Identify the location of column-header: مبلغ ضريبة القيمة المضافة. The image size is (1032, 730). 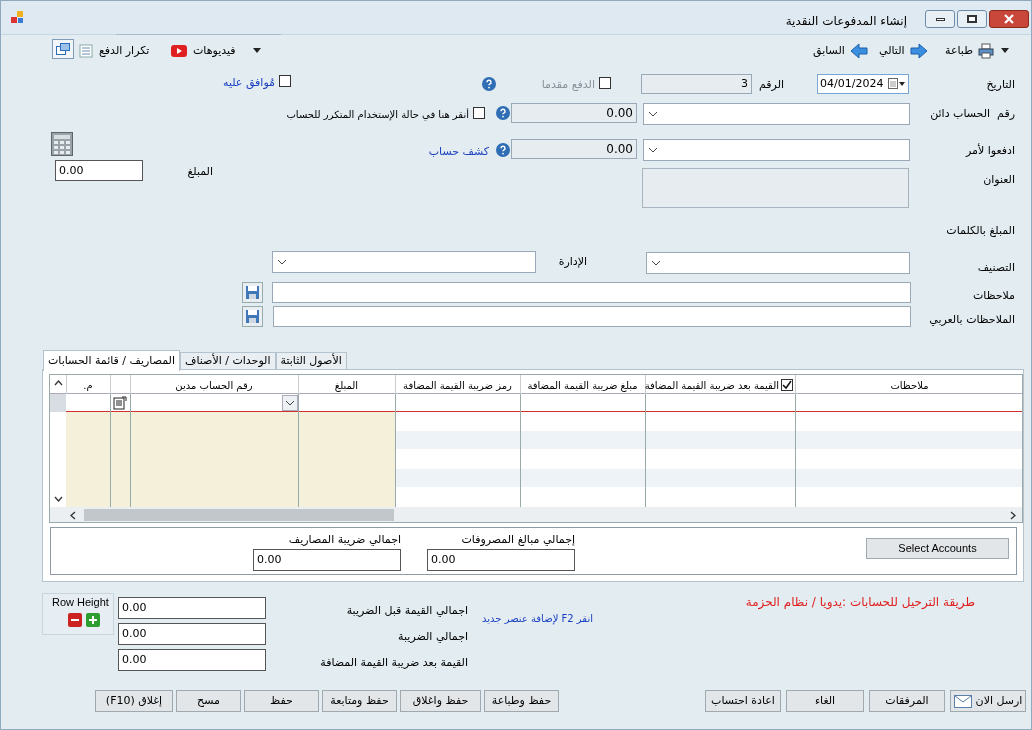
(582, 385).